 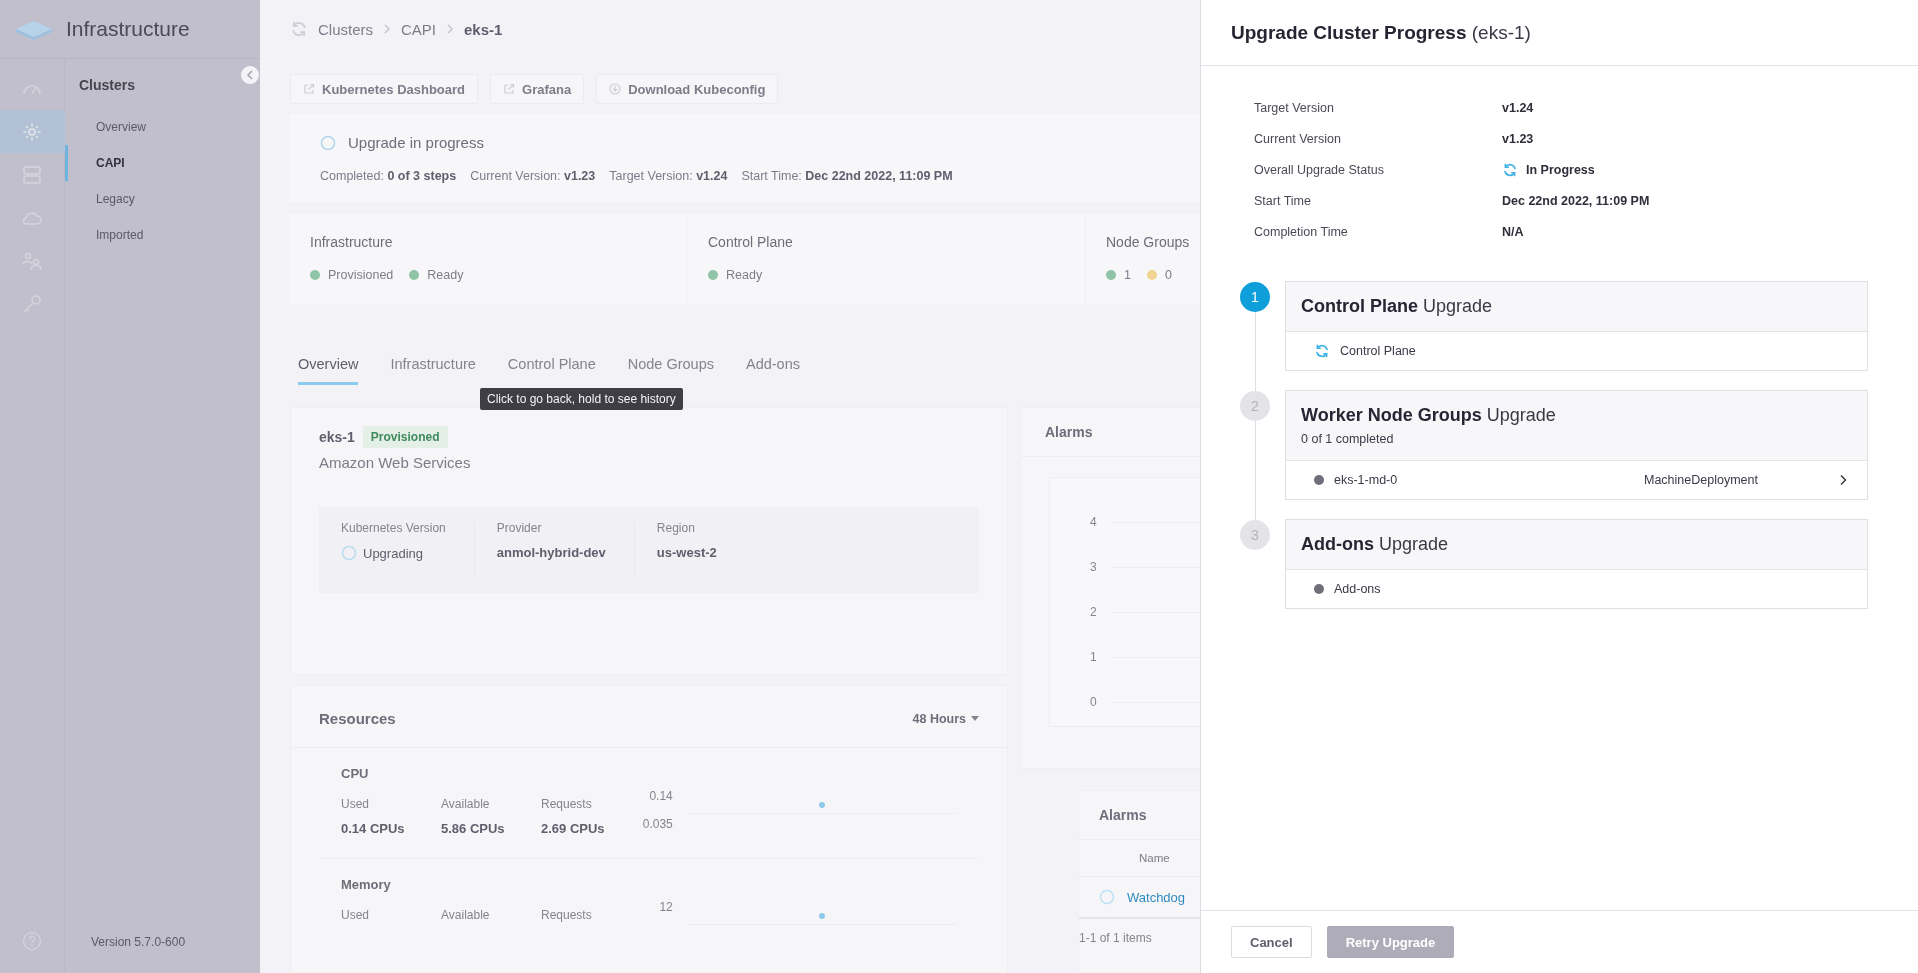 I want to click on detail-label: Current Version, so click(x=1298, y=139).